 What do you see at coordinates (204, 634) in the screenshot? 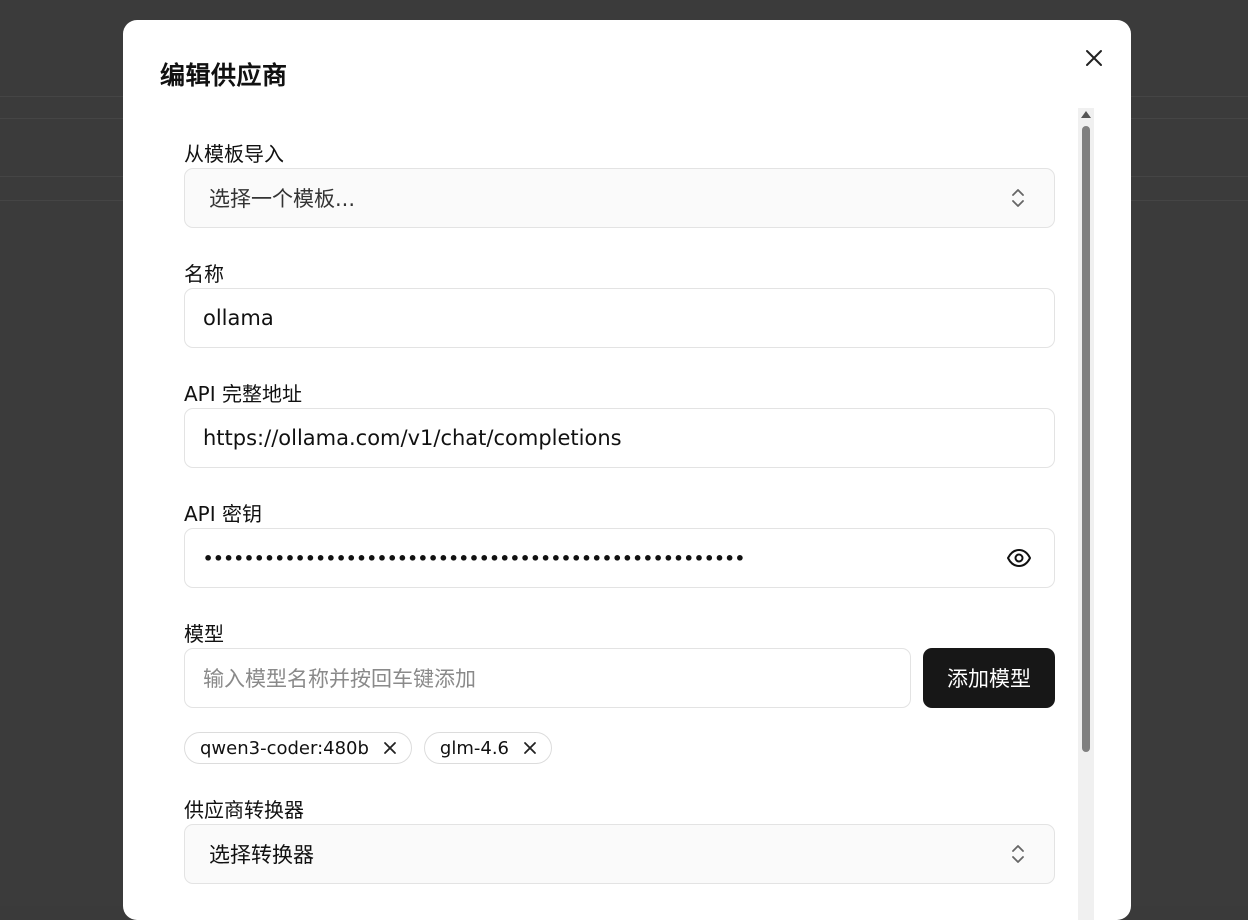
I see `models-label: 模型` at bounding box center [204, 634].